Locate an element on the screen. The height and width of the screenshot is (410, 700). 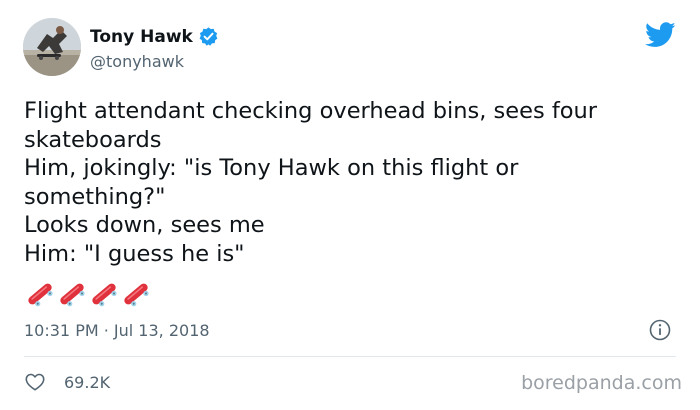
divider is located at coordinates (350, 356).